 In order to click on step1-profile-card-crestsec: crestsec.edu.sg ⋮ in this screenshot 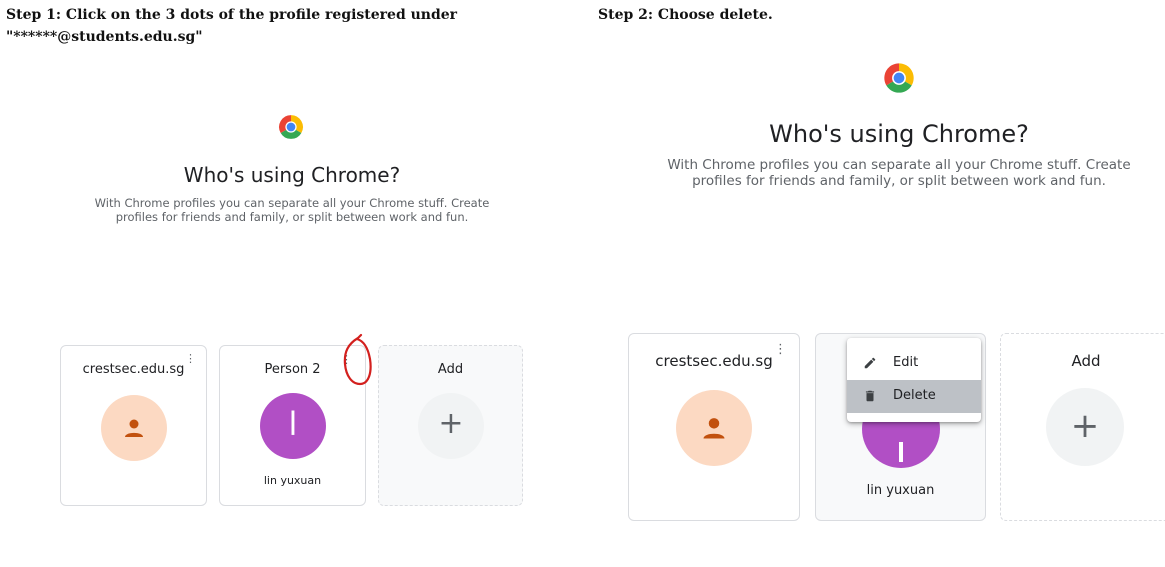, I will do `click(133, 425)`.